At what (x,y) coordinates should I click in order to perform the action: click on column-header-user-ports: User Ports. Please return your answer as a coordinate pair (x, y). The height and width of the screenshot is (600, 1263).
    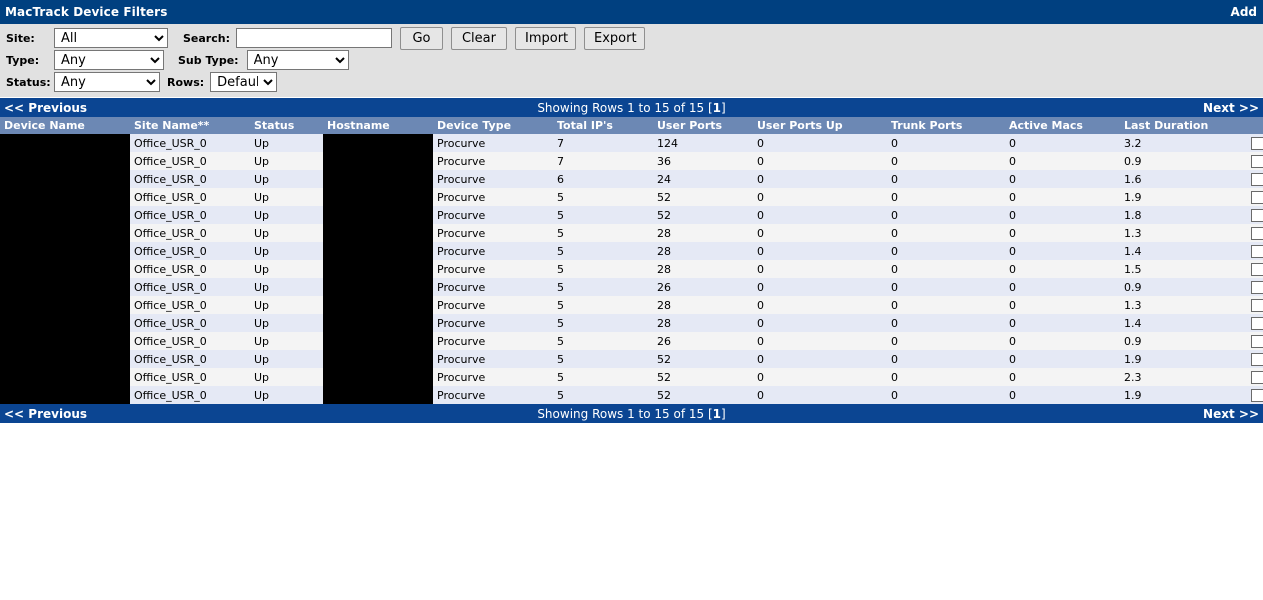
    Looking at the image, I should click on (703, 125).